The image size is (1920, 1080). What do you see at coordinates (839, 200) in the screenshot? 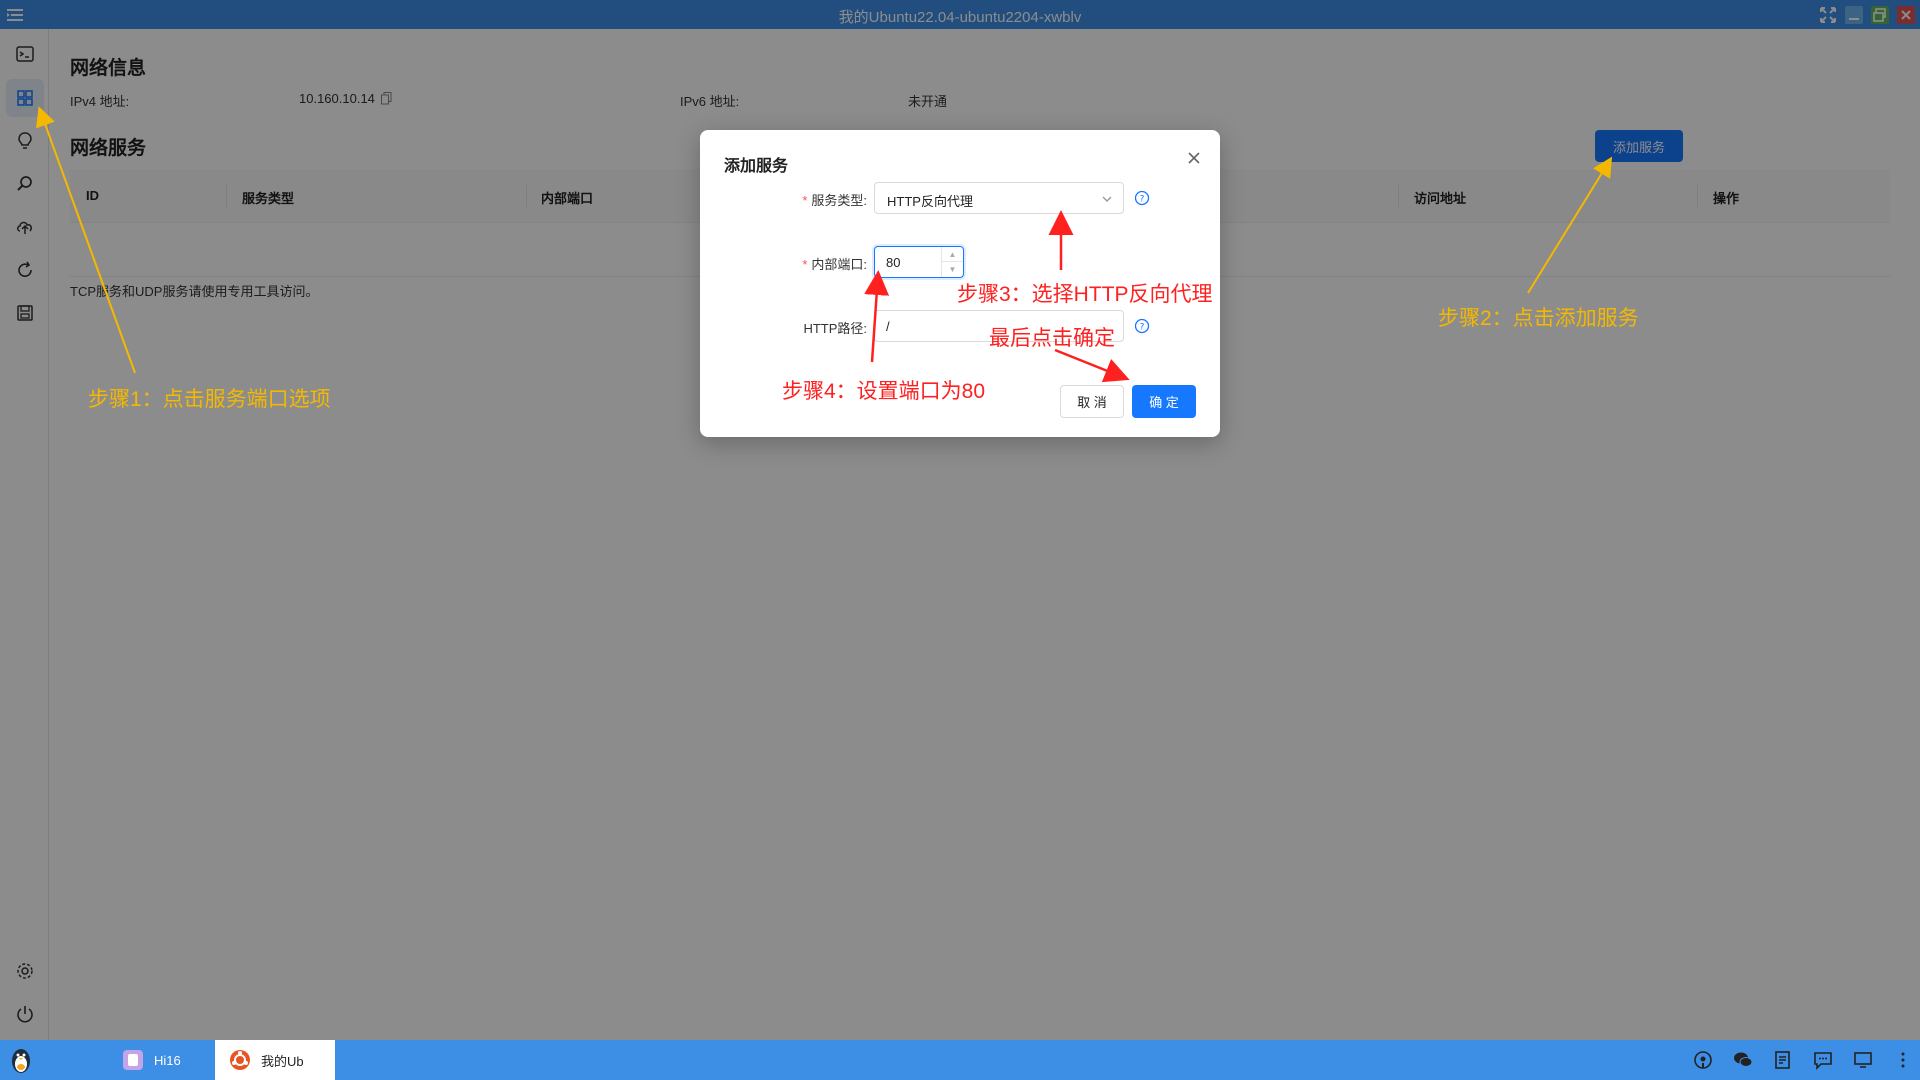
I see `service-type-label-text: 服务类型:` at bounding box center [839, 200].